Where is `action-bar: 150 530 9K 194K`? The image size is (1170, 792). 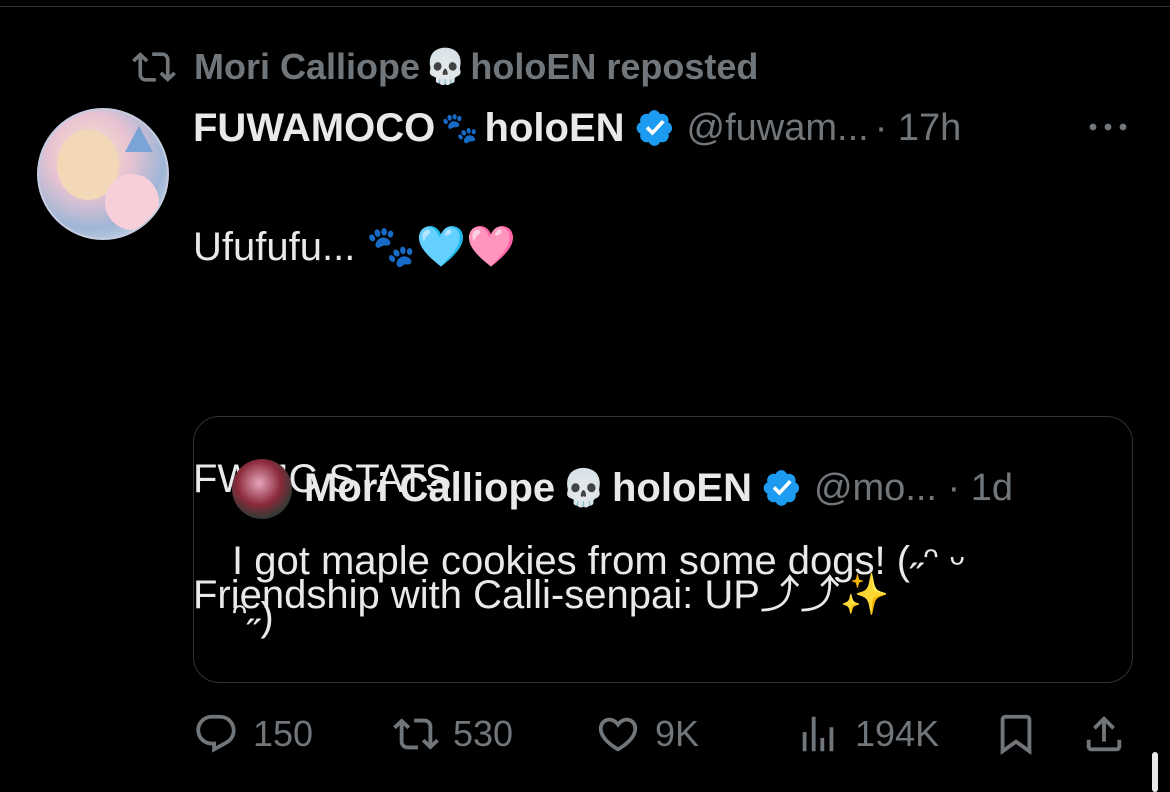 action-bar: 150 530 9K 194K is located at coordinates (663, 734).